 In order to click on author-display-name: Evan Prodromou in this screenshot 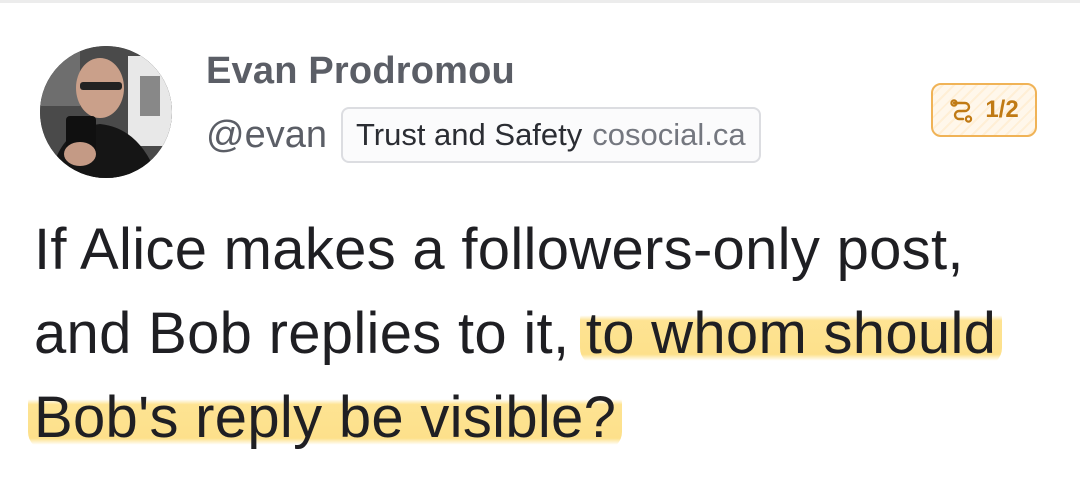, I will do `click(360, 71)`.